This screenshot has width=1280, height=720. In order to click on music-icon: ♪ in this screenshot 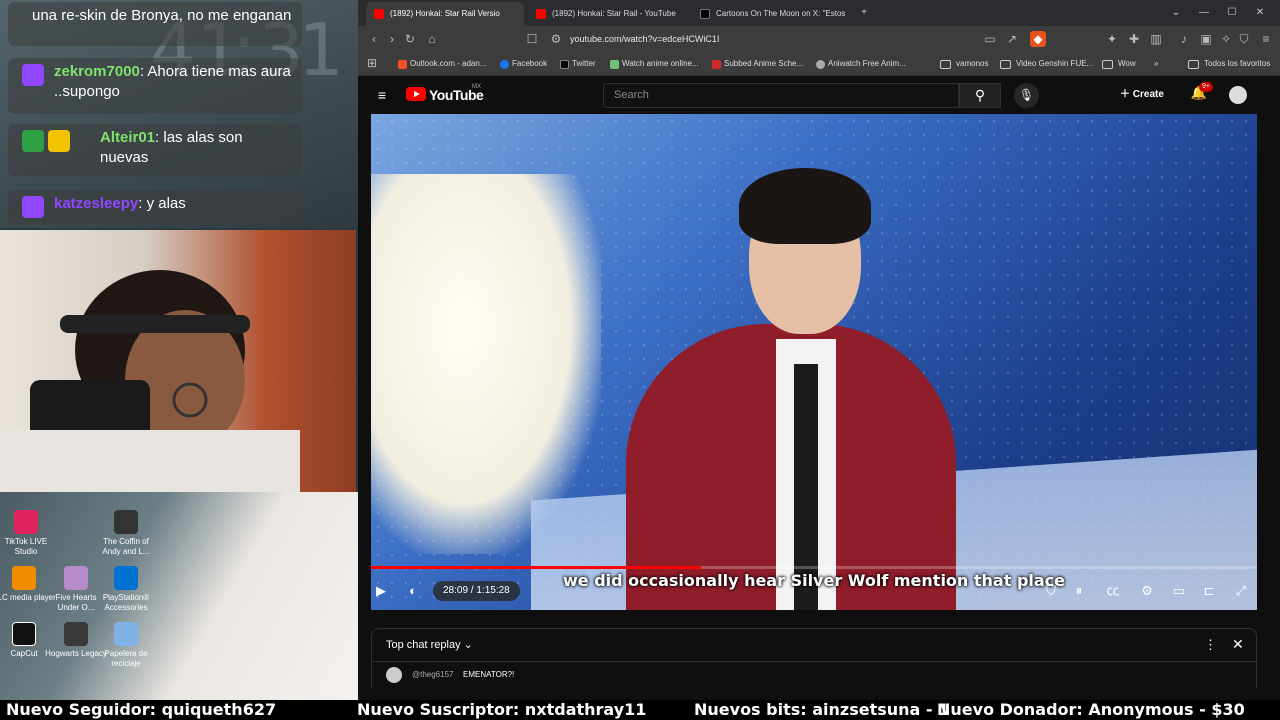, I will do `click(1184, 39)`.